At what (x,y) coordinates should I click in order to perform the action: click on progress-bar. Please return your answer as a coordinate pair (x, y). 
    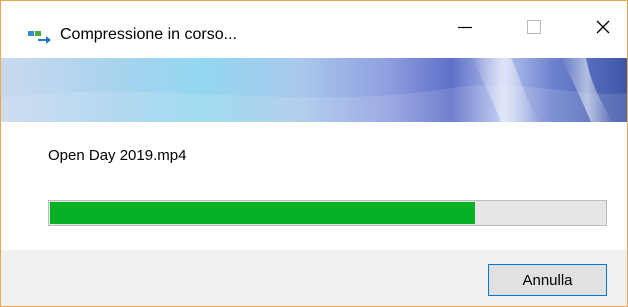
    Looking at the image, I should click on (327, 213).